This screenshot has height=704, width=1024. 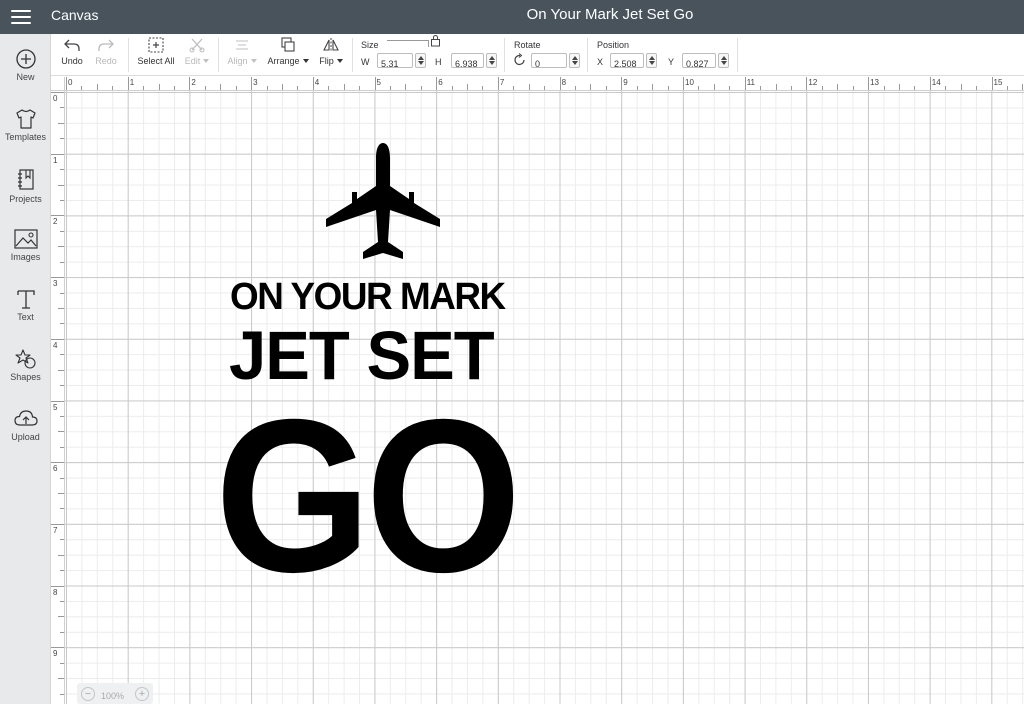 What do you see at coordinates (197, 51) in the screenshot?
I see `edit-dropdown: Edit` at bounding box center [197, 51].